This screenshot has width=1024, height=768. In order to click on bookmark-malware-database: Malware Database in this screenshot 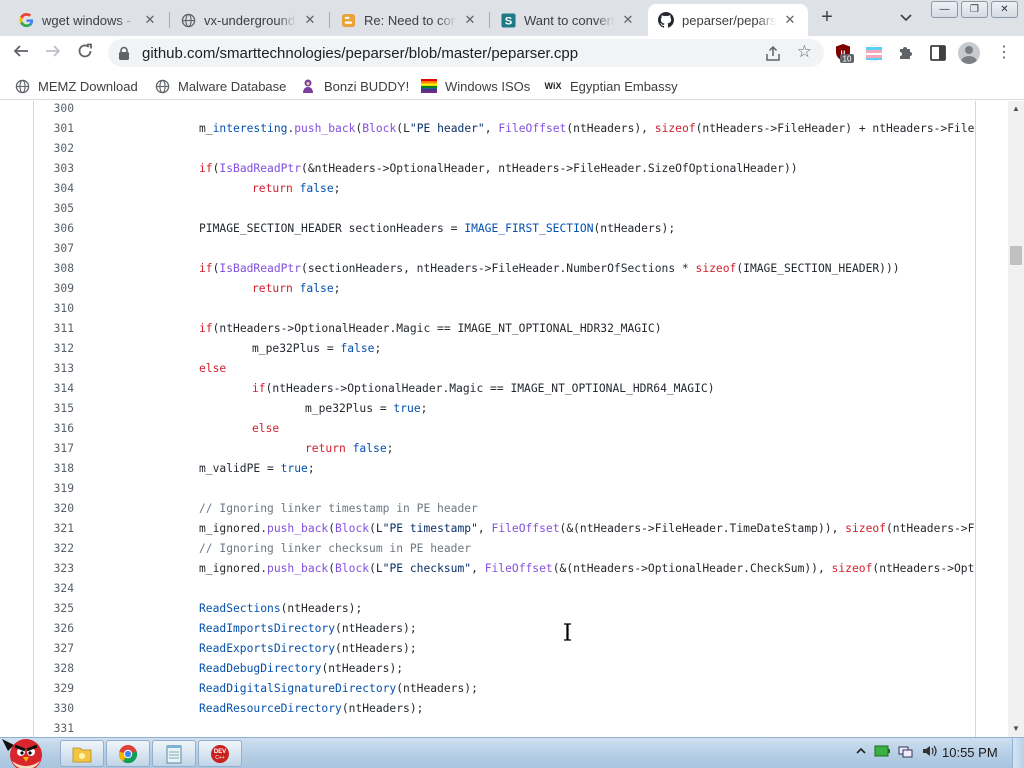, I will do `click(220, 86)`.